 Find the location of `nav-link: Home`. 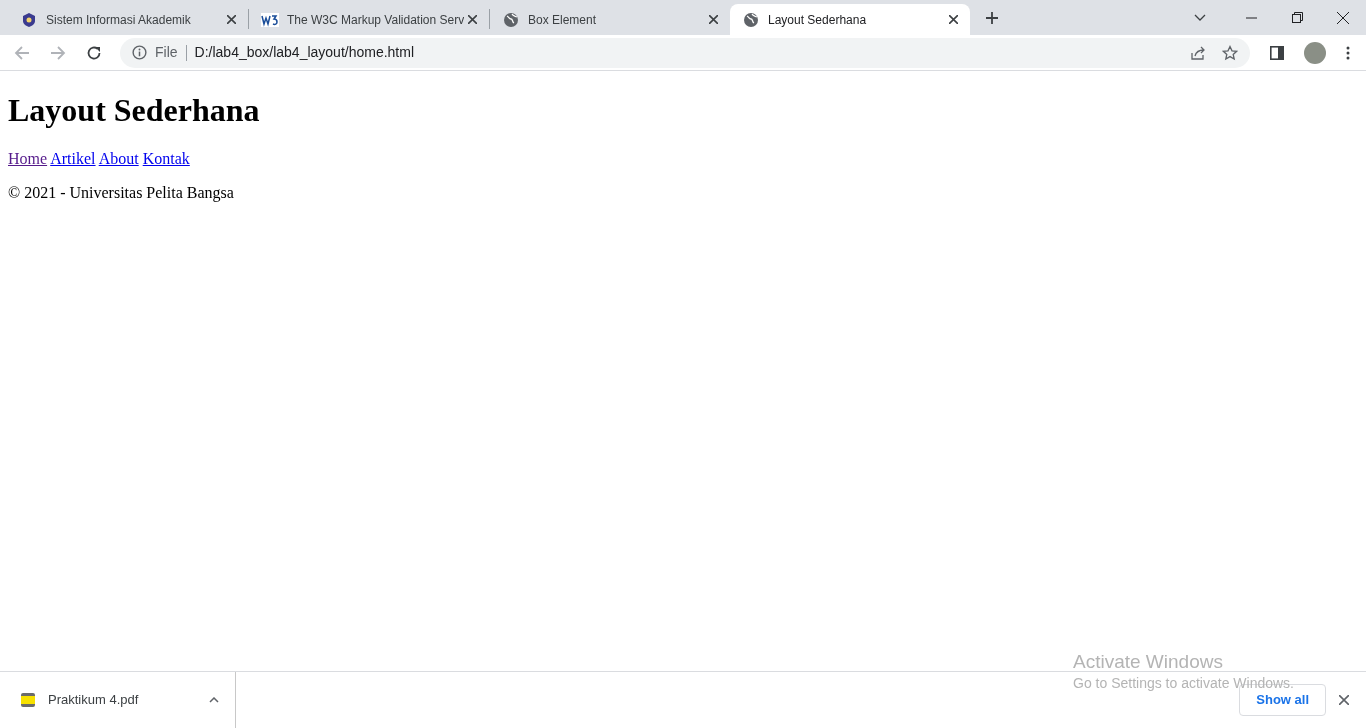

nav-link: Home is located at coordinates (28, 158).